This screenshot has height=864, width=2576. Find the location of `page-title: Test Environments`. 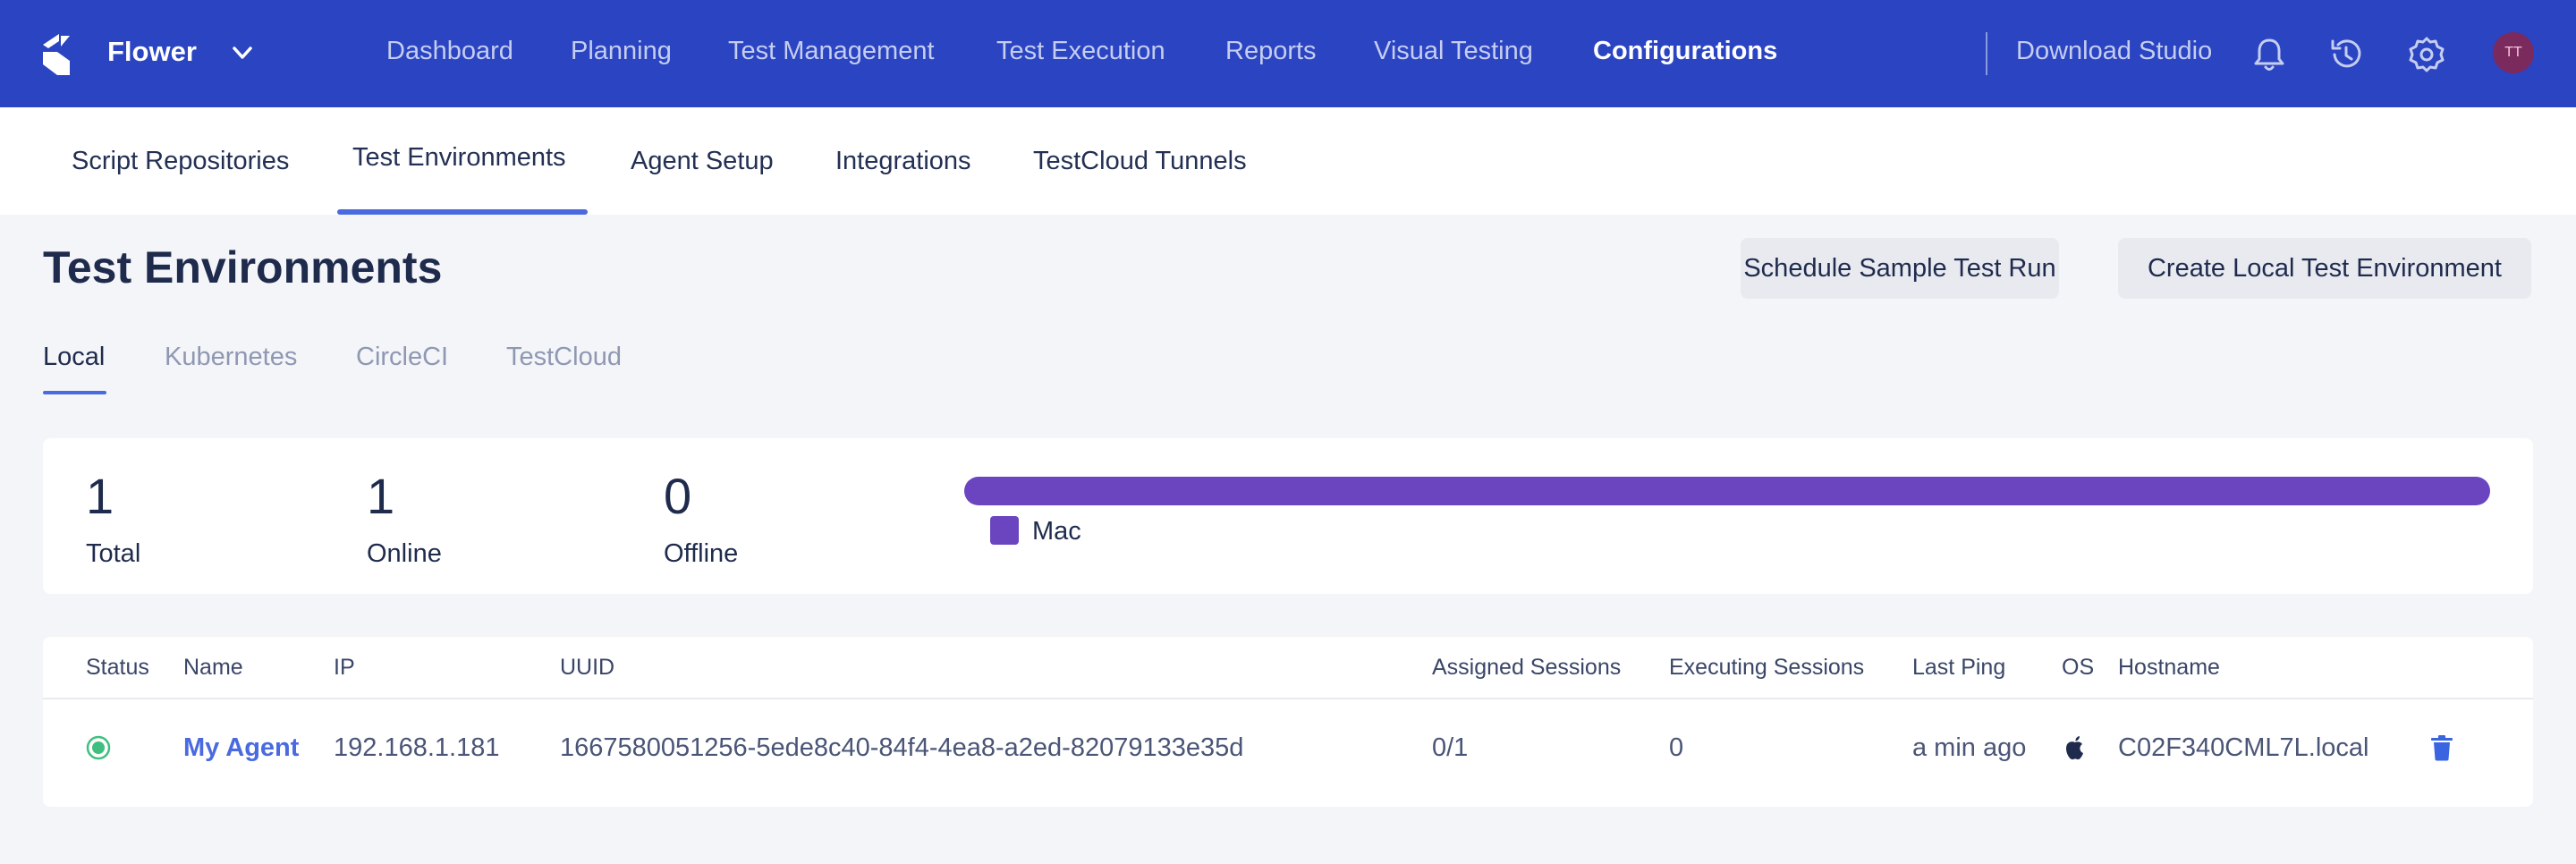

page-title: Test Environments is located at coordinates (243, 267).